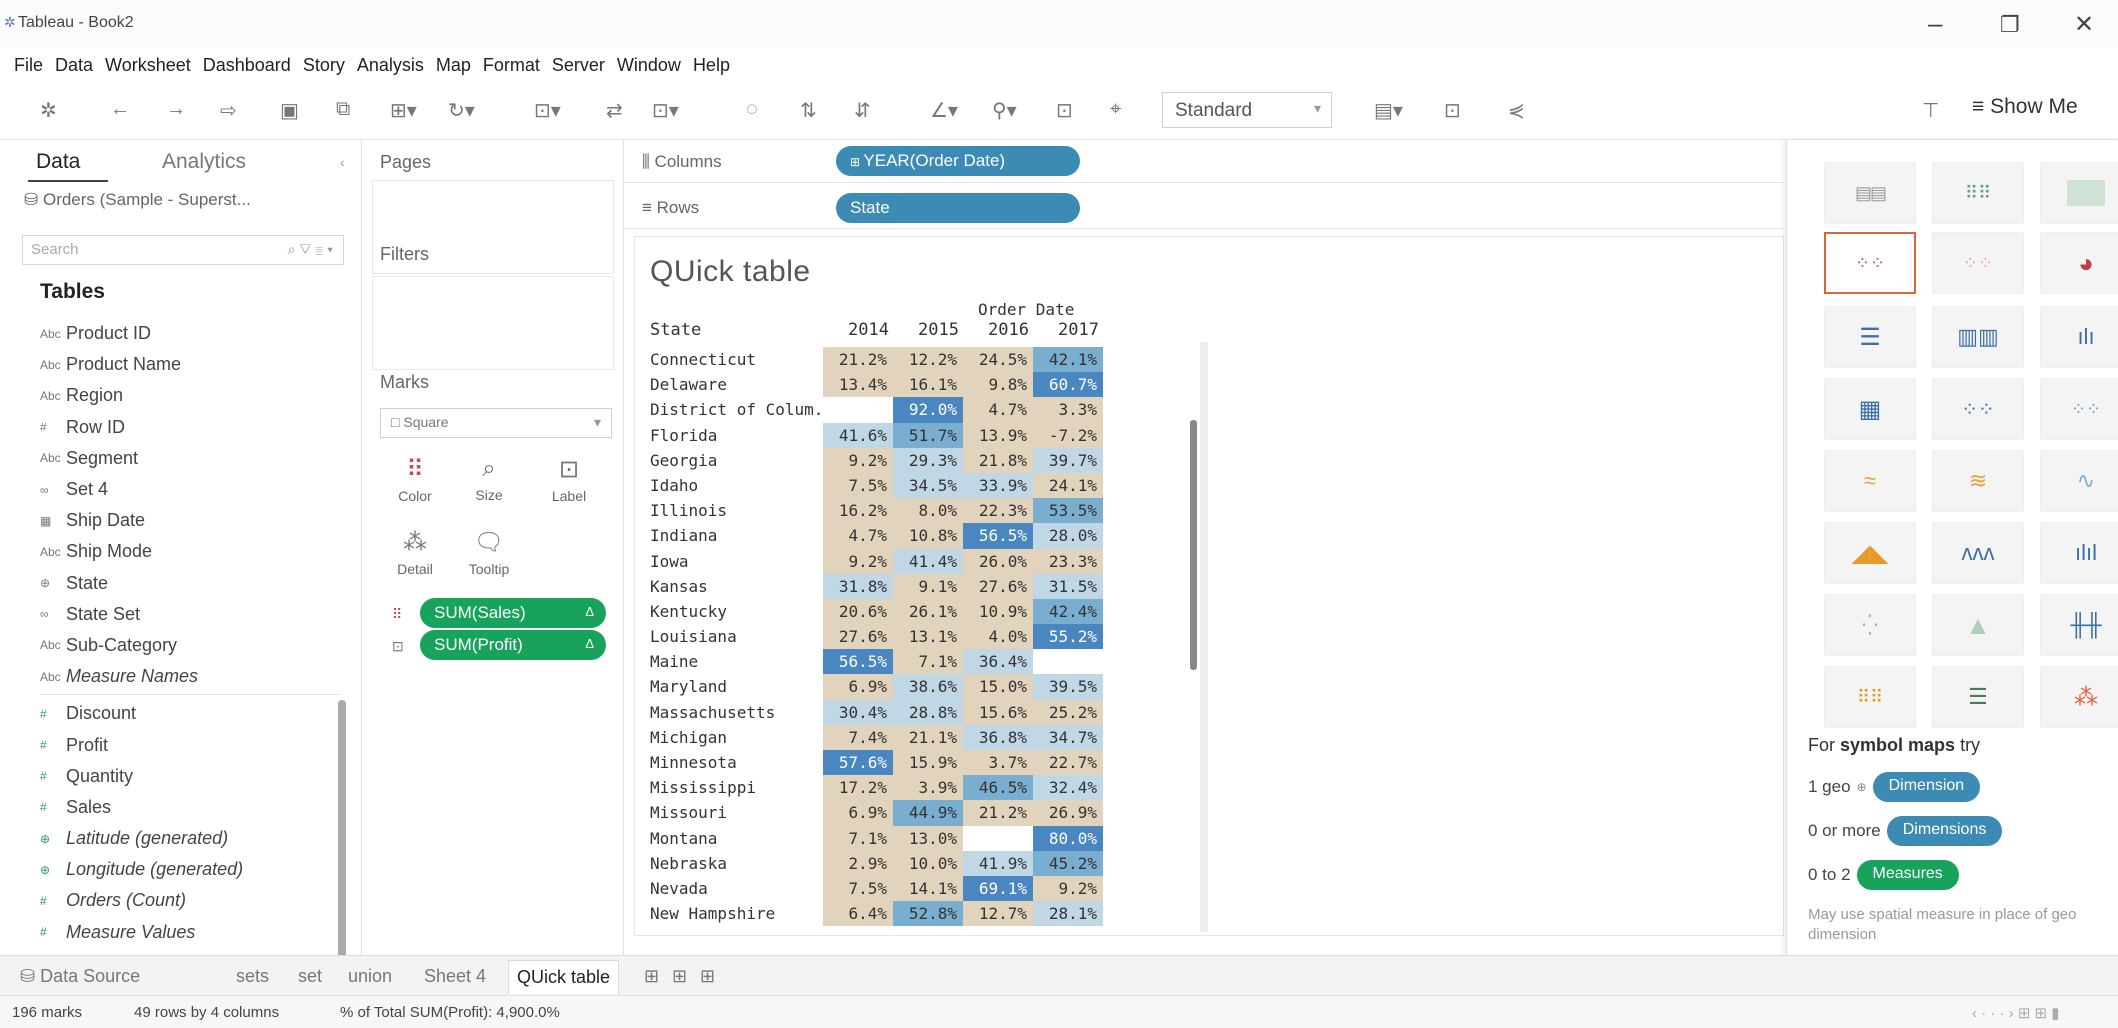  What do you see at coordinates (1068, 637) in the screenshot?
I see `table-cell: 55.2%` at bounding box center [1068, 637].